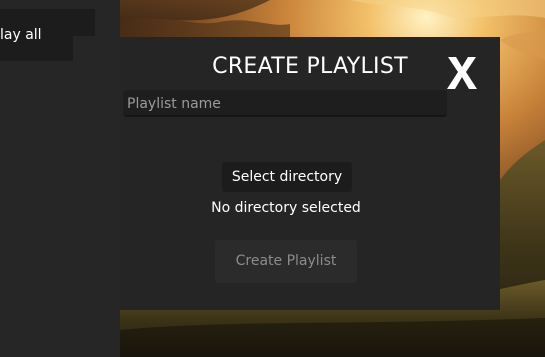  What do you see at coordinates (286, 208) in the screenshot?
I see `directory-status-text: No directory selected` at bounding box center [286, 208].